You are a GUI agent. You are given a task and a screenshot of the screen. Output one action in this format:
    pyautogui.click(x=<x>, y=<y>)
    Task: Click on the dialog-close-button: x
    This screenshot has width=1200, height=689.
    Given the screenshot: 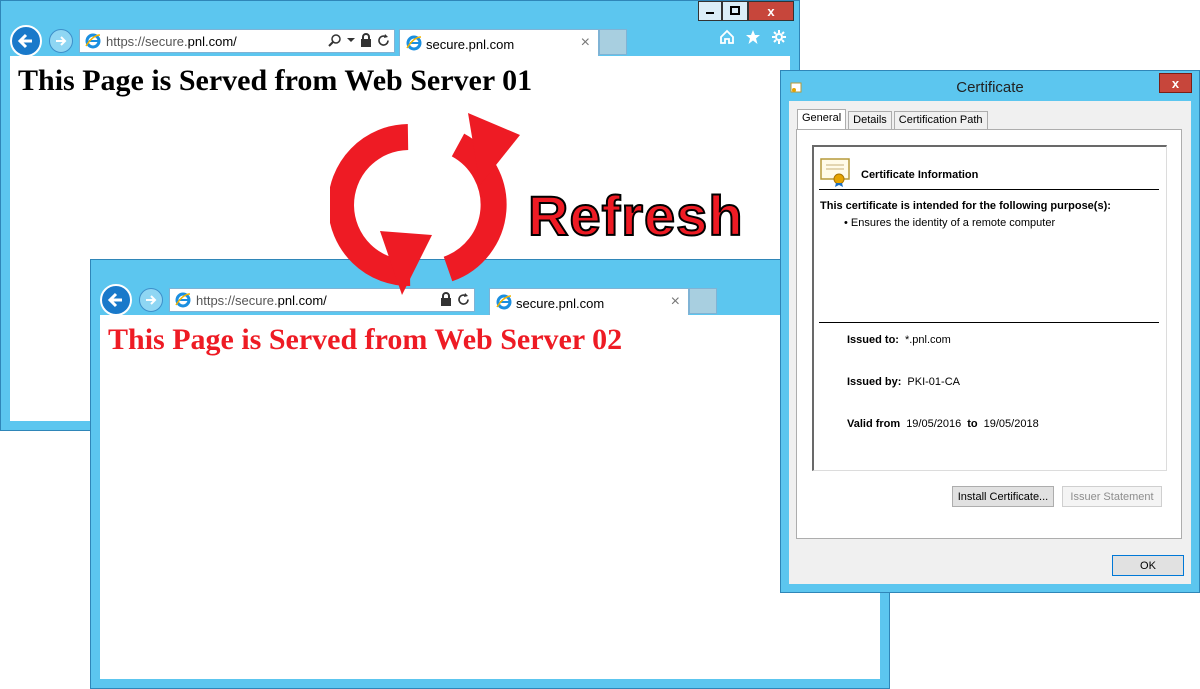 What is the action you would take?
    pyautogui.click(x=1175, y=83)
    